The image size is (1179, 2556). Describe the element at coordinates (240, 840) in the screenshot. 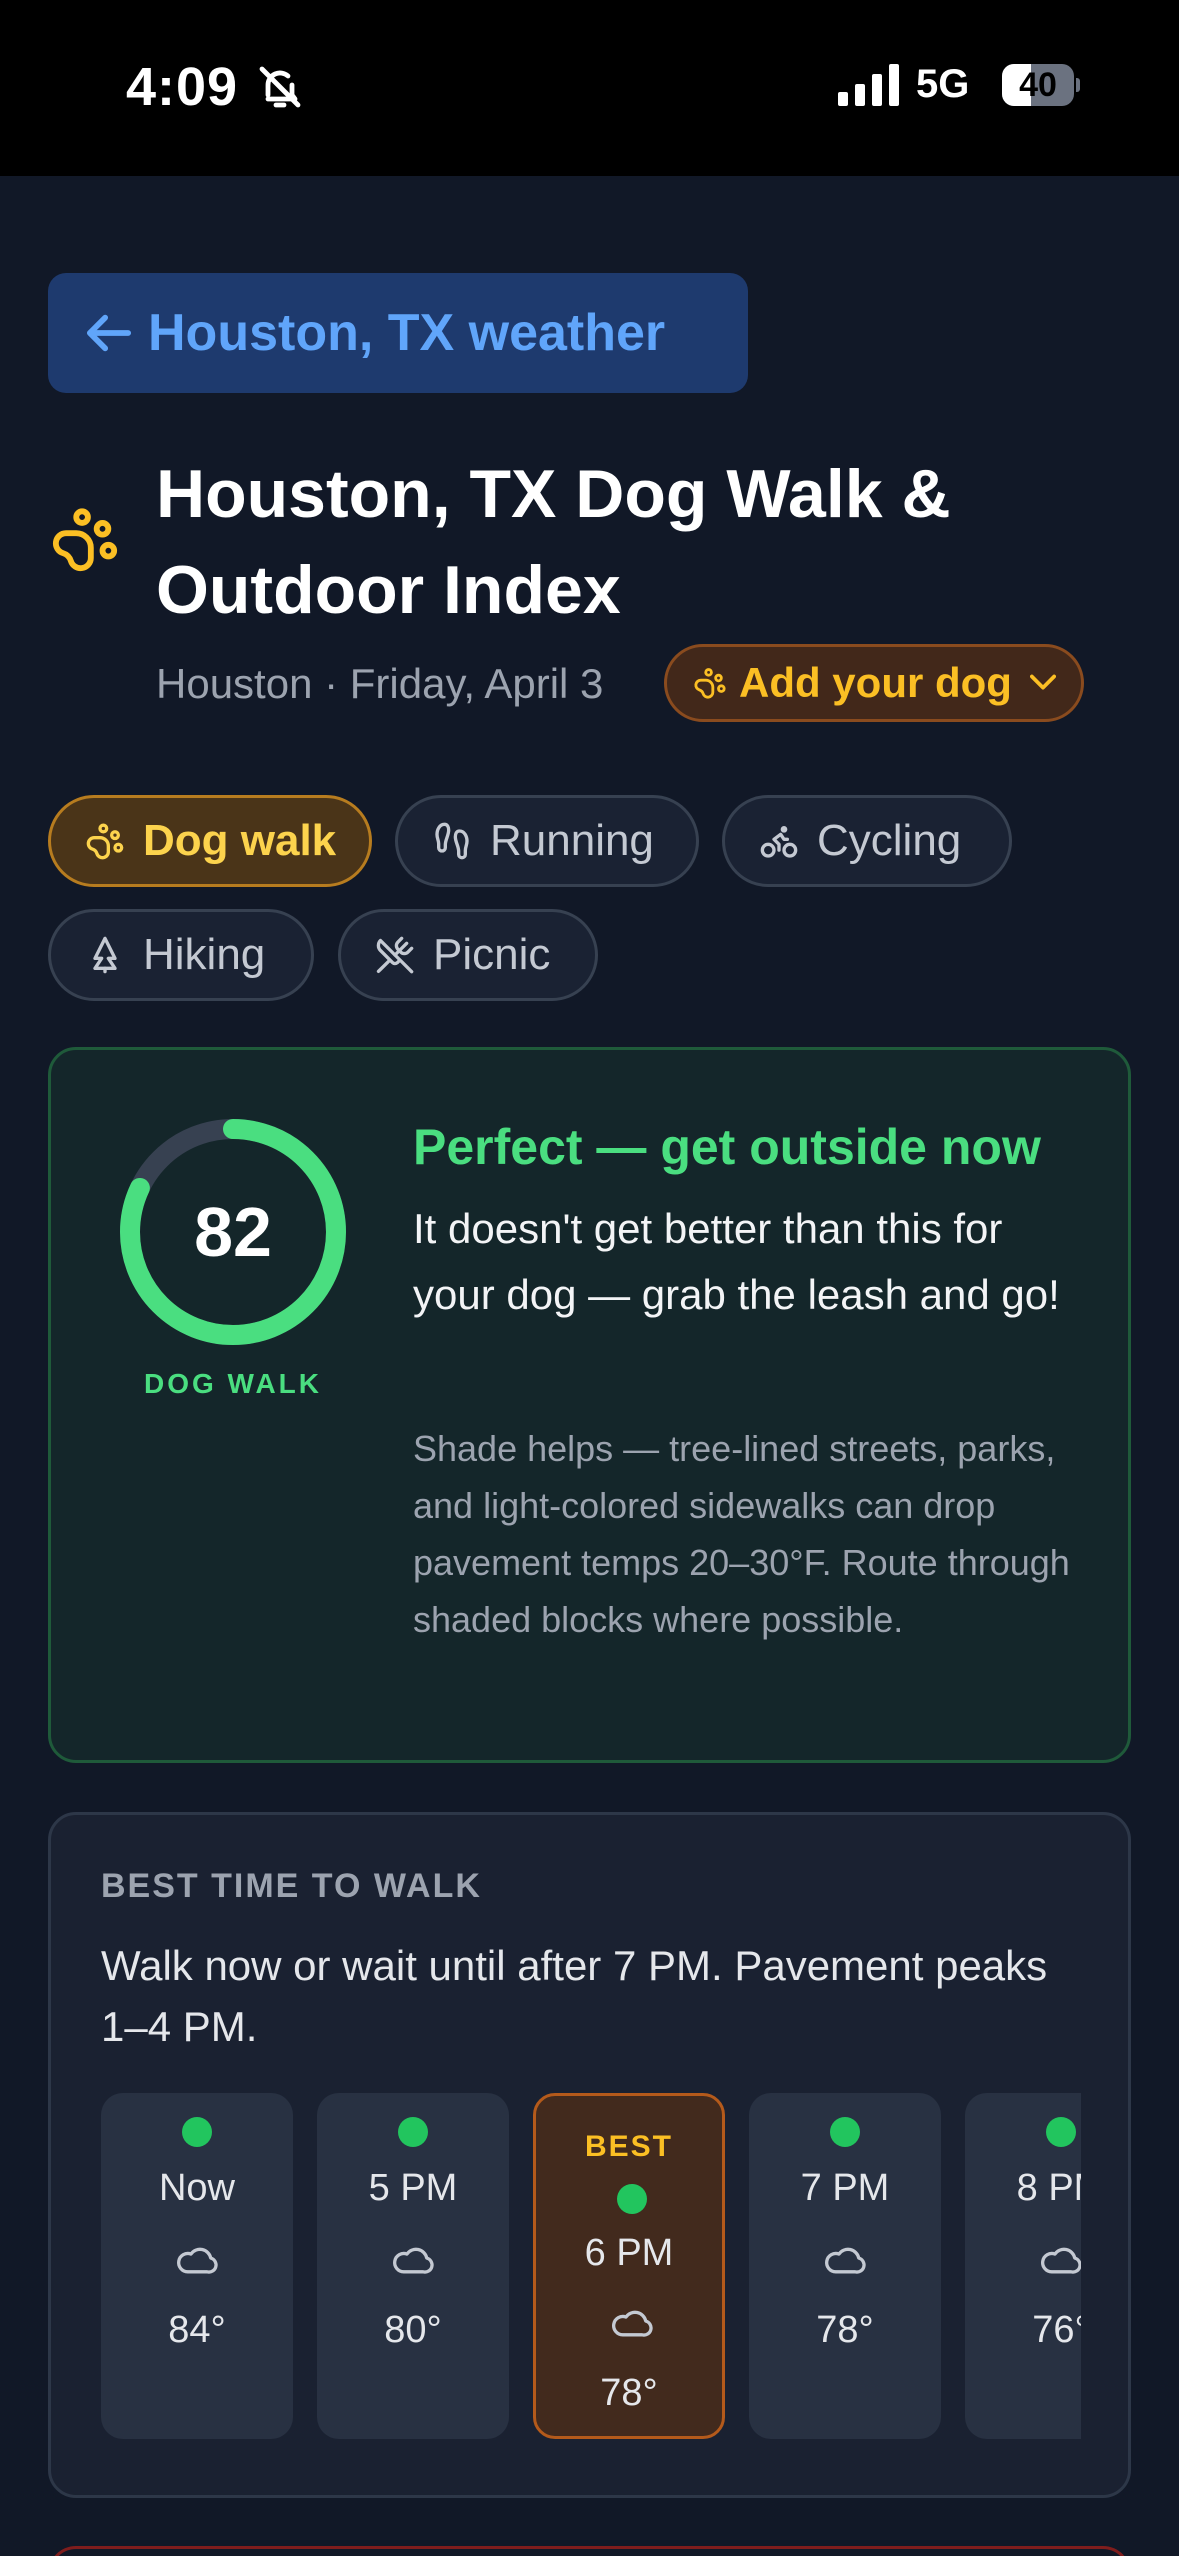

I see `activity-label: Dog walk` at that location.